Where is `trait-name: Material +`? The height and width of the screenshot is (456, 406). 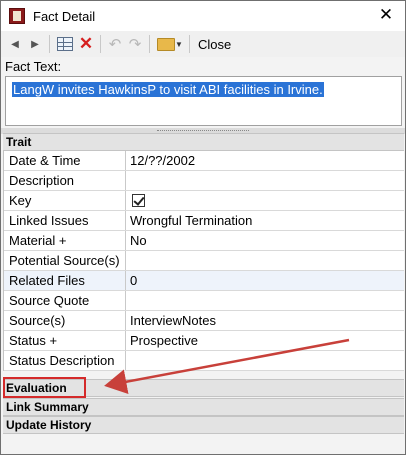
trait-name: Material + is located at coordinates (65, 240).